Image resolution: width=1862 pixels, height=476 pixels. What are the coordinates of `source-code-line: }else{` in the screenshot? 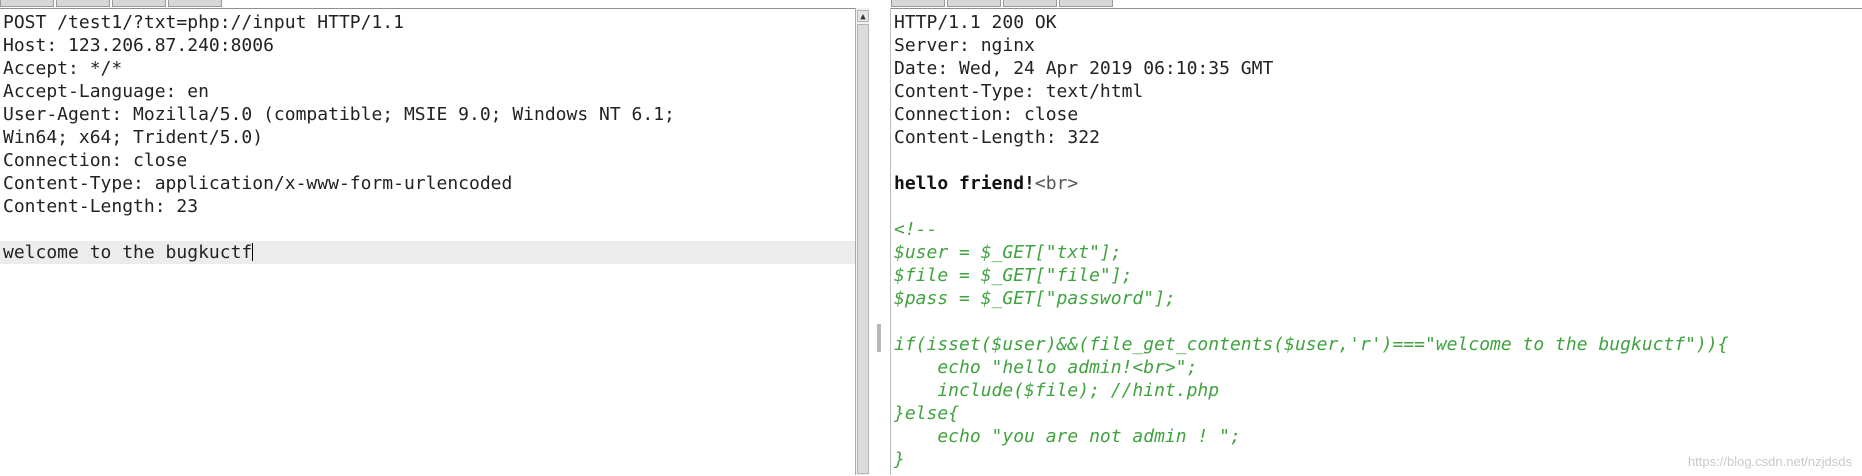 It's located at (927, 413).